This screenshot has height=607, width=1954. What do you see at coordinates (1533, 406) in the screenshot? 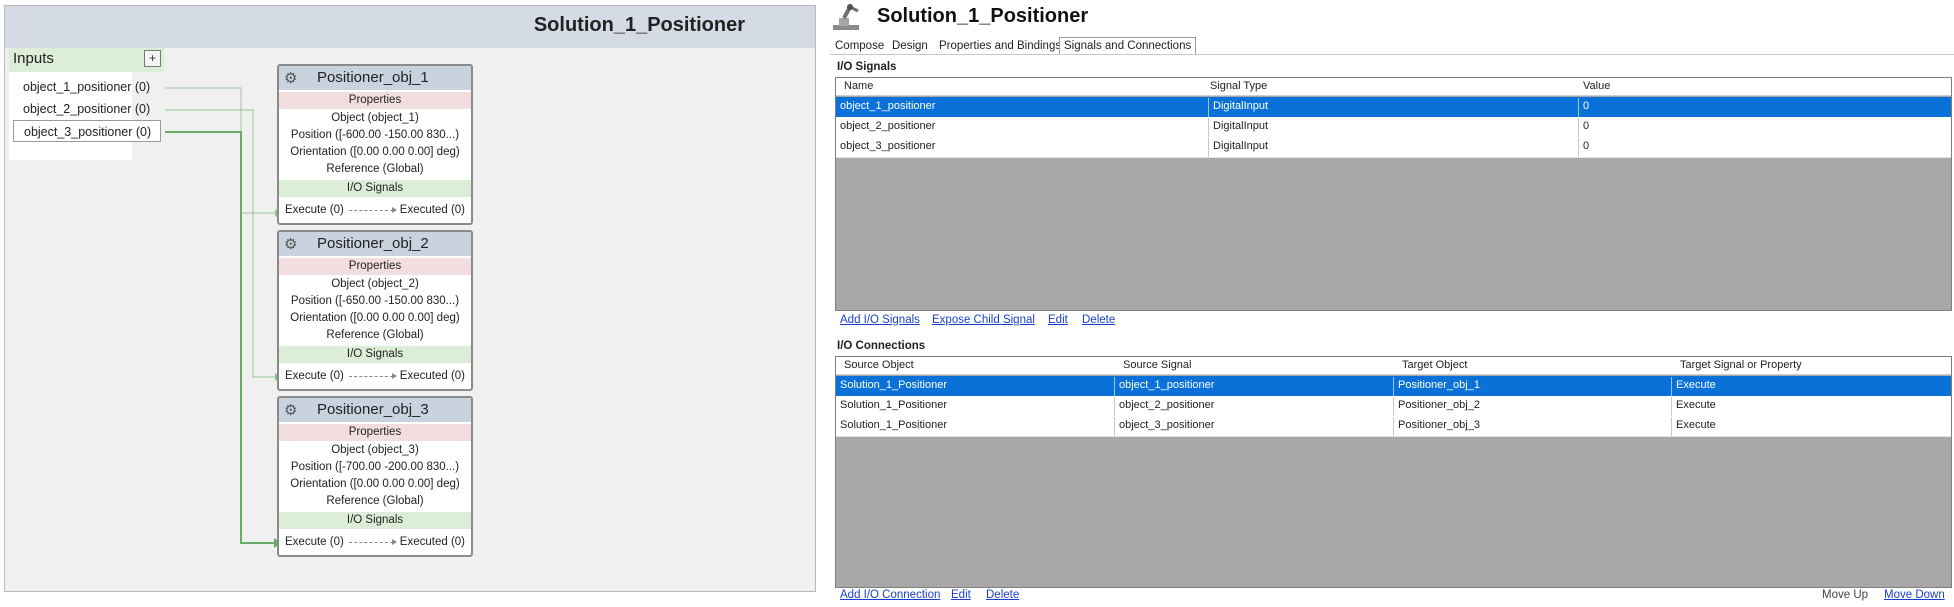
I see `cell-target-object: Positioner_obj_2` at bounding box center [1533, 406].